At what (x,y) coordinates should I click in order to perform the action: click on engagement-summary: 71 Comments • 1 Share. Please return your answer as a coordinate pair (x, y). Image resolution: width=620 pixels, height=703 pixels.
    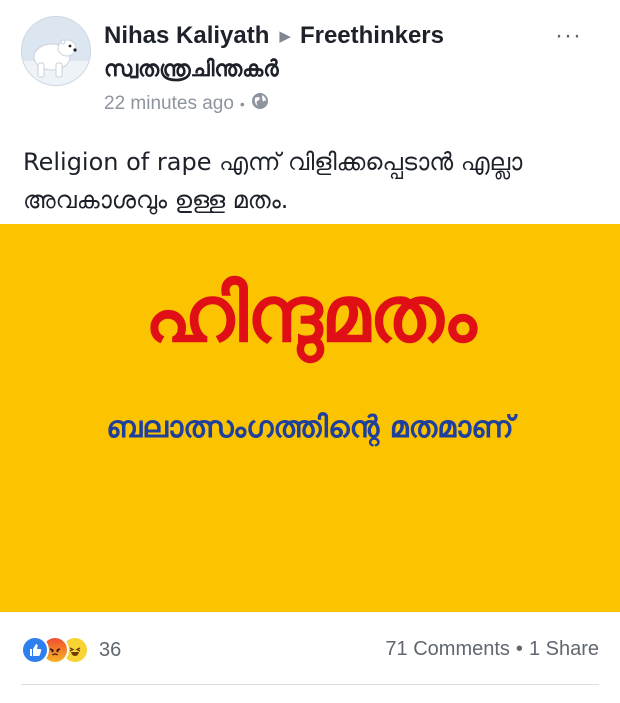
    Looking at the image, I should click on (492, 649).